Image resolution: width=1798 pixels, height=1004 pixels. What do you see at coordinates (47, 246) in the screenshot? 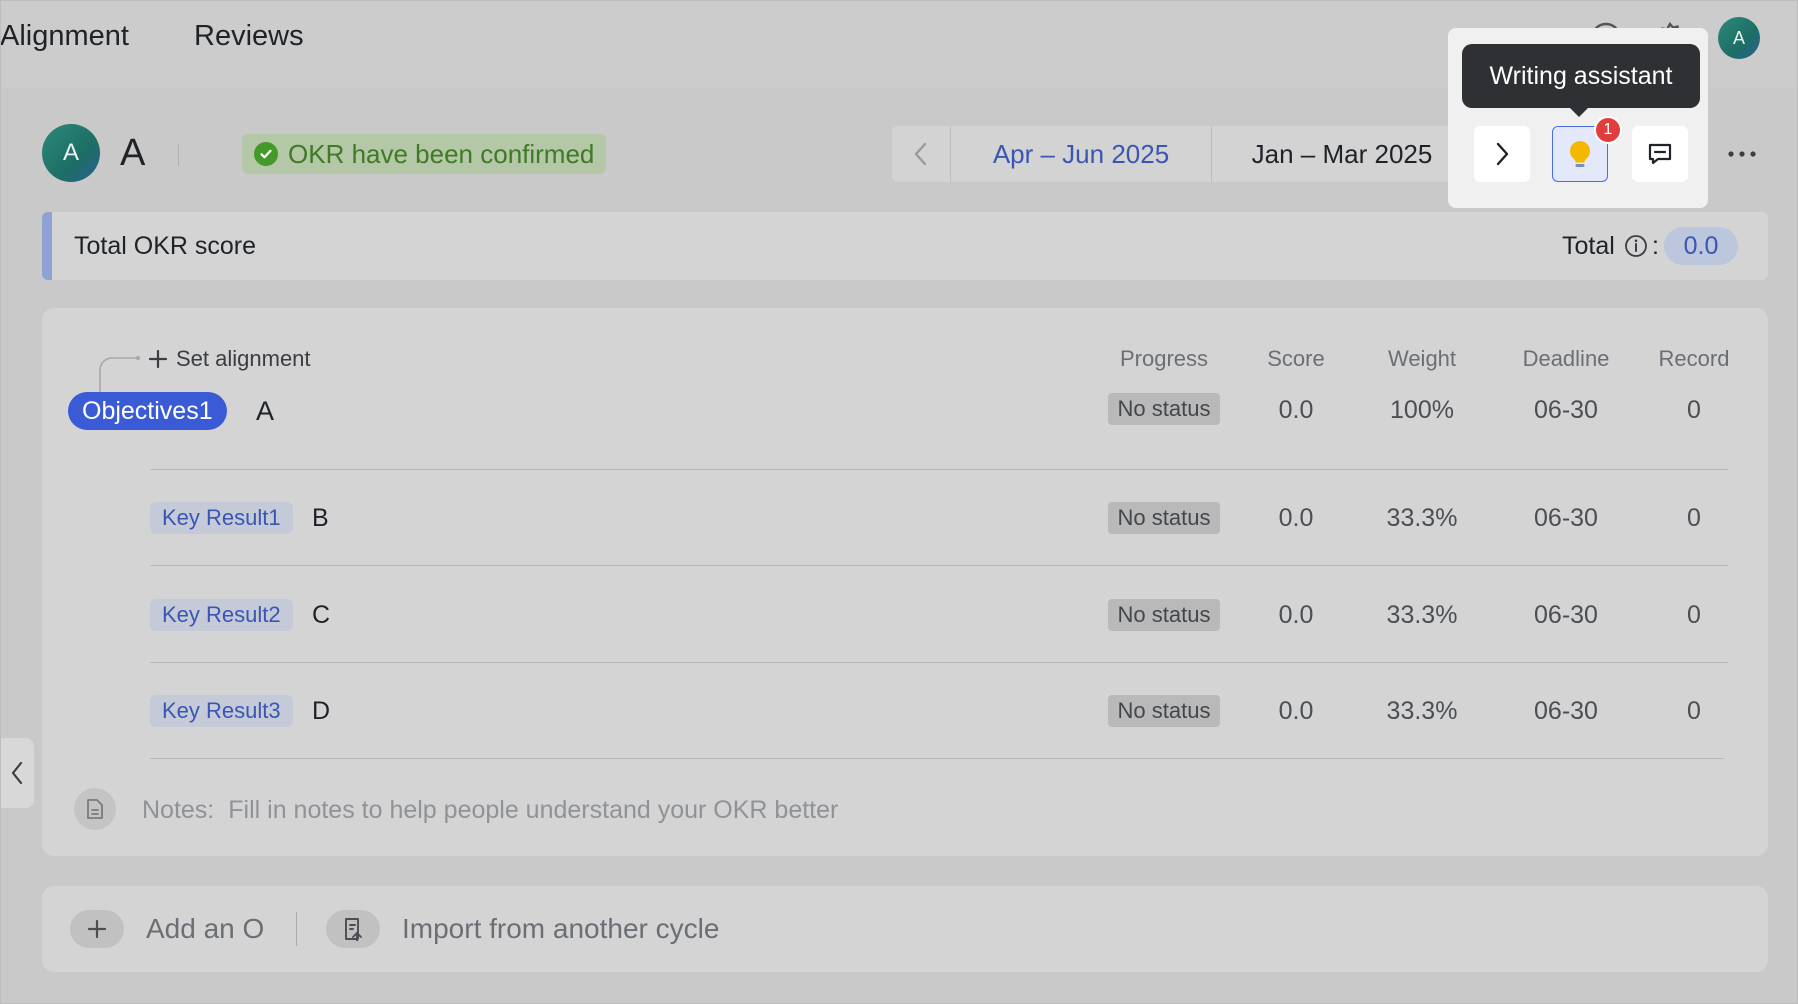
I see `score-bar-accent` at bounding box center [47, 246].